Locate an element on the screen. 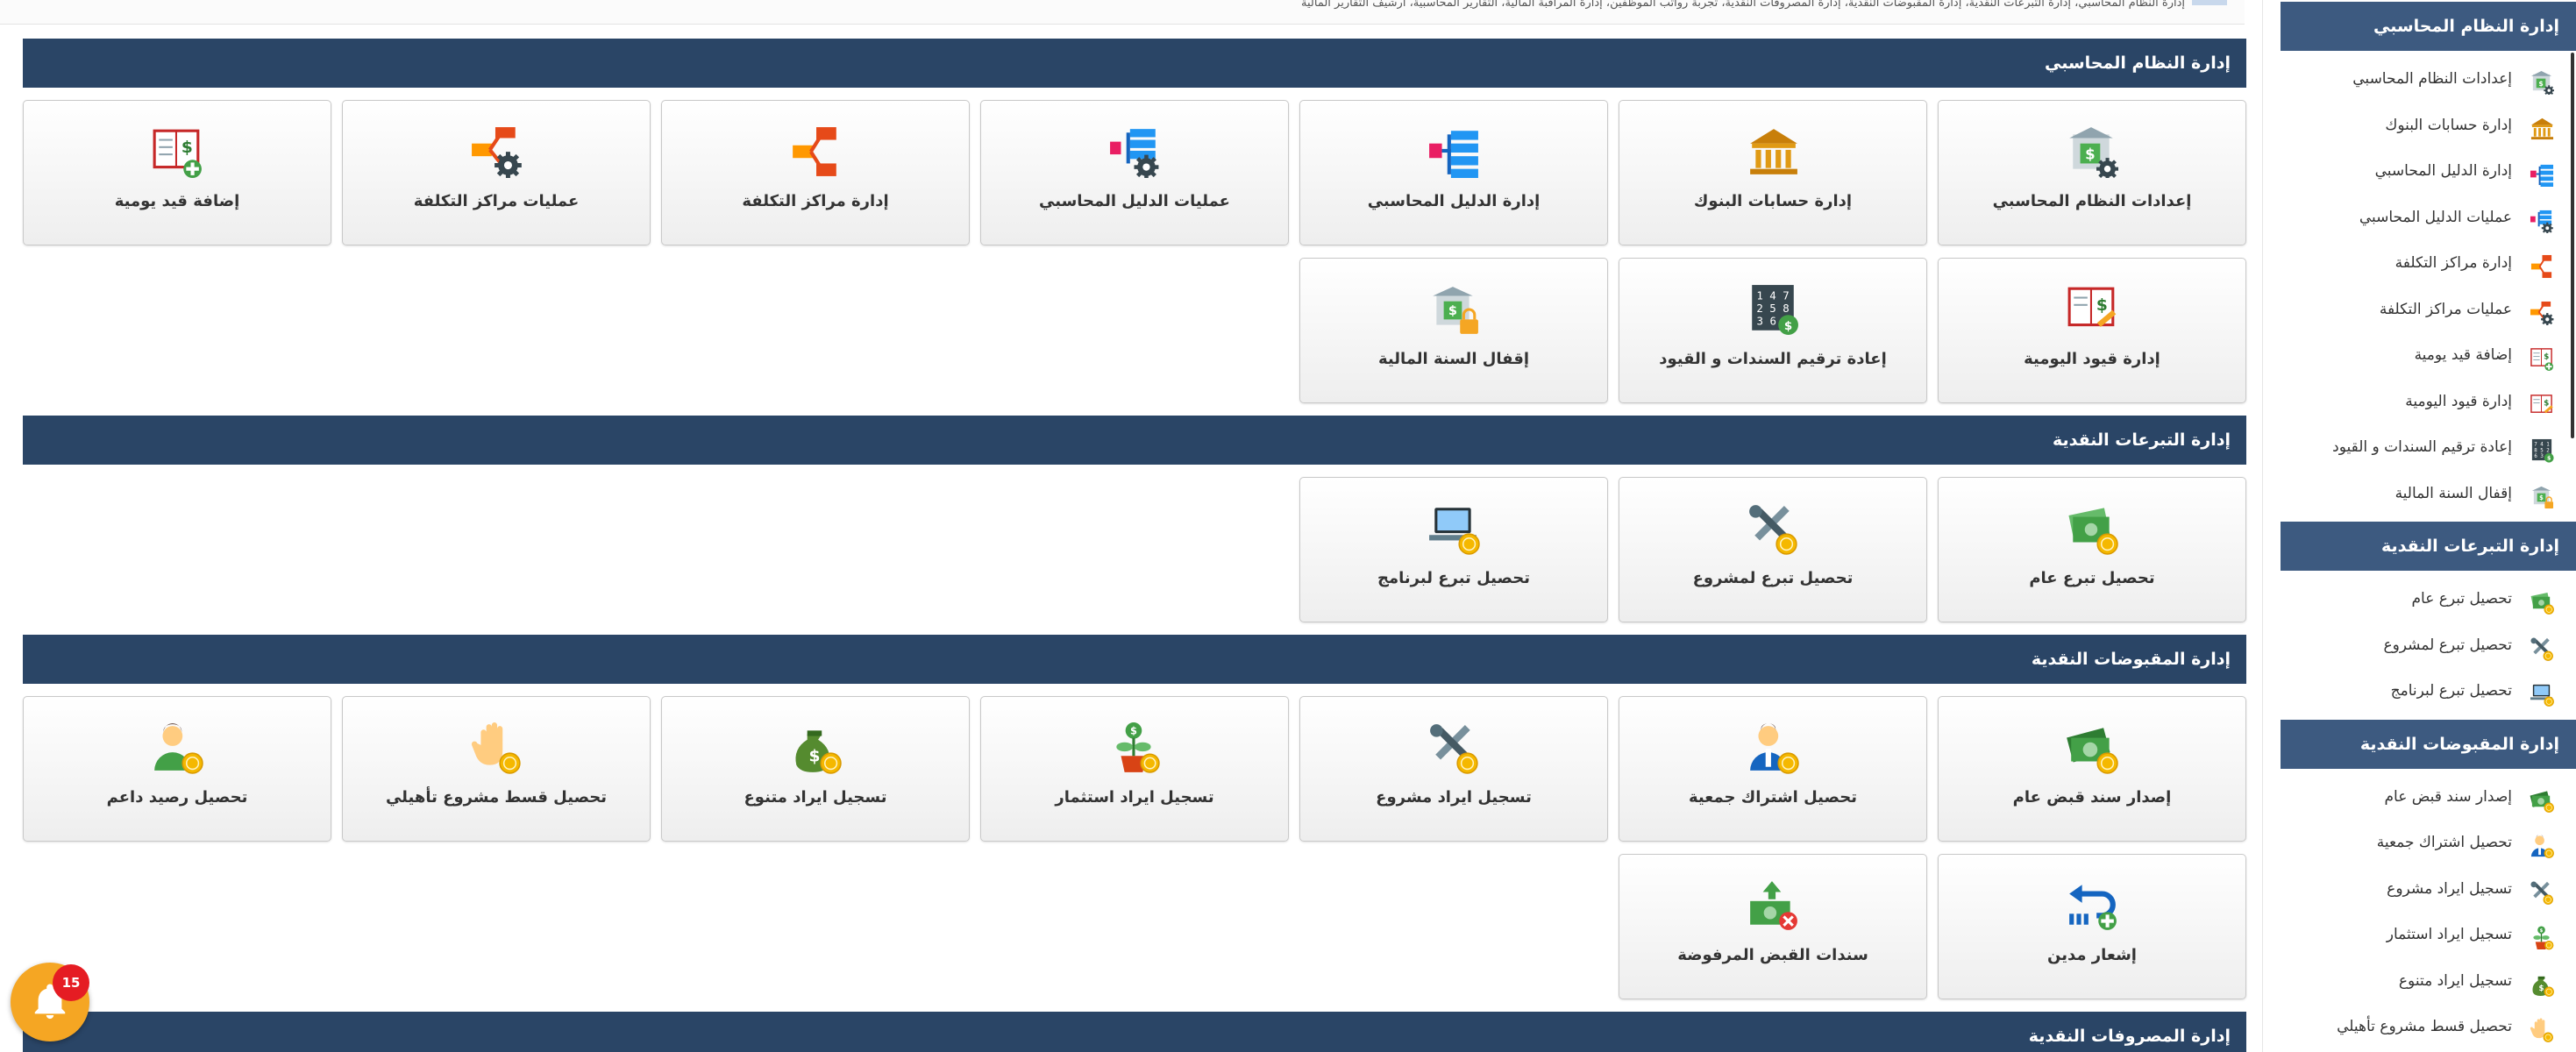  module-card: $ إضافة قيد يومية is located at coordinates (177, 172).